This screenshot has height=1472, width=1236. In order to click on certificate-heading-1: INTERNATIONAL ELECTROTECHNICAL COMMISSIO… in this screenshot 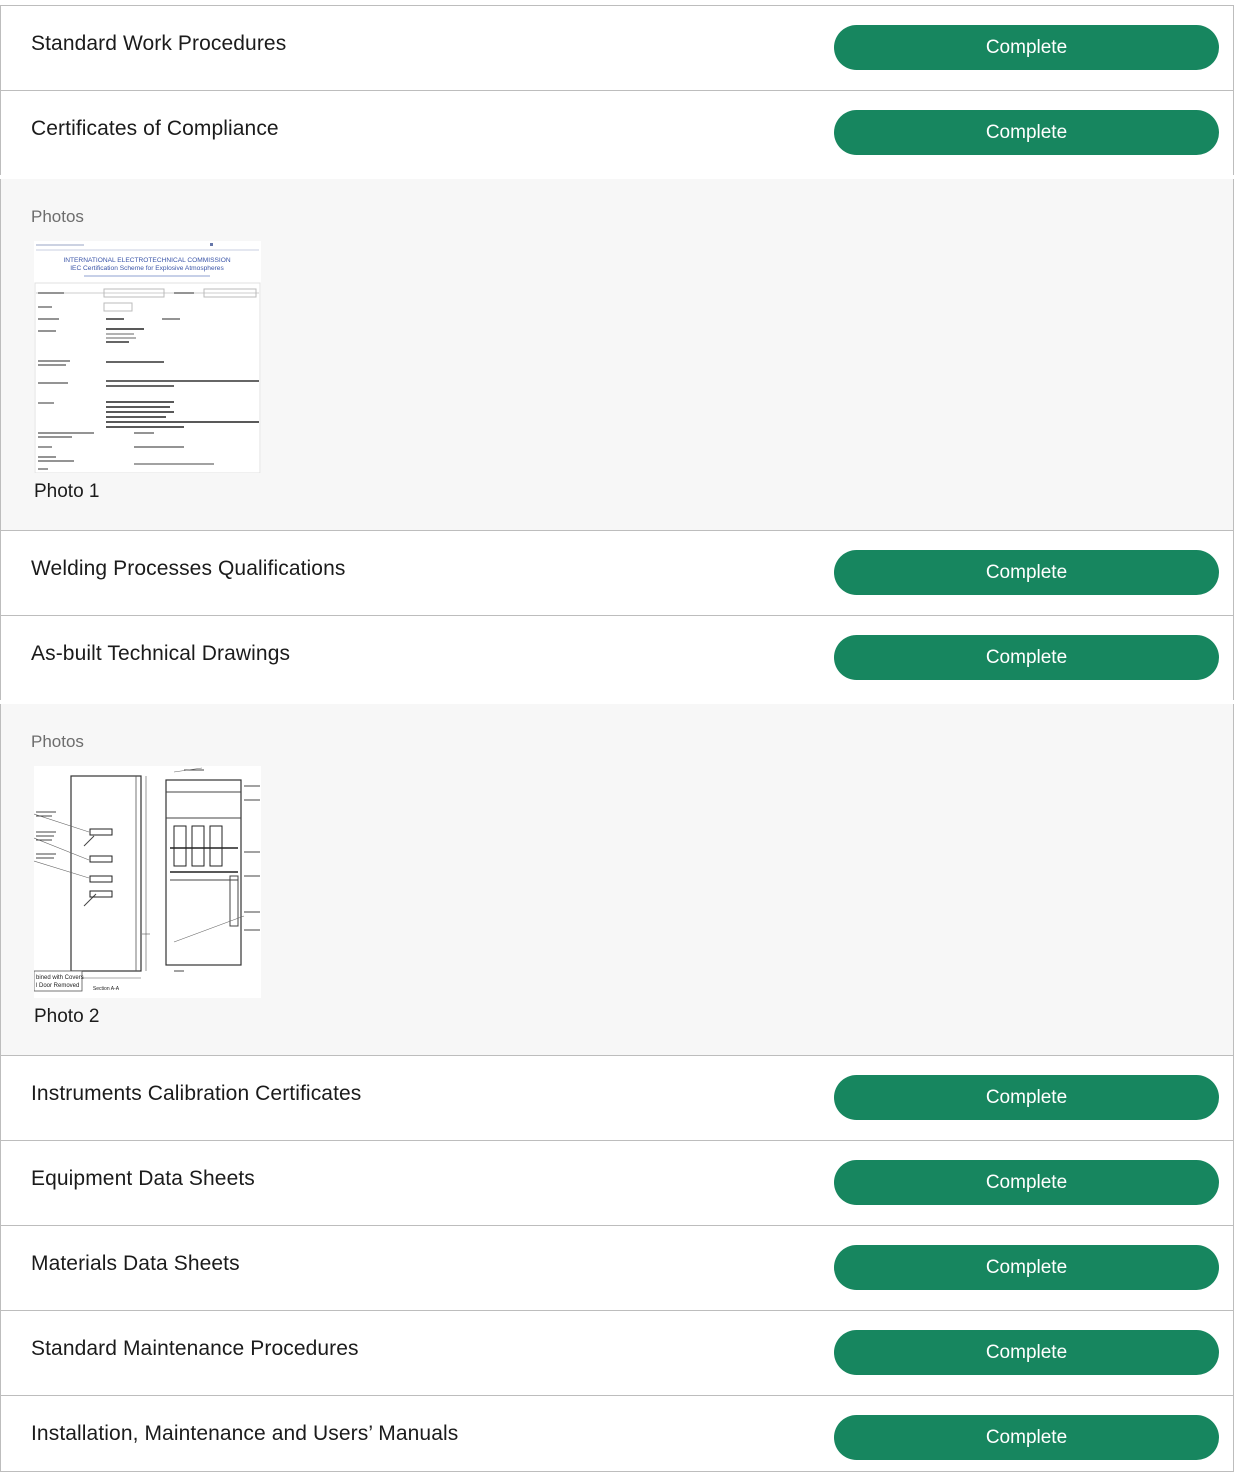, I will do `click(146, 260)`.